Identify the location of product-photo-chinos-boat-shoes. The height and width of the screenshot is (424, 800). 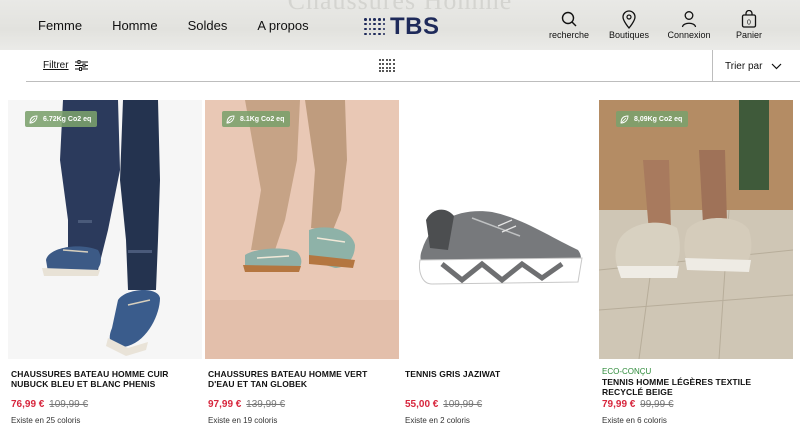
(302, 229).